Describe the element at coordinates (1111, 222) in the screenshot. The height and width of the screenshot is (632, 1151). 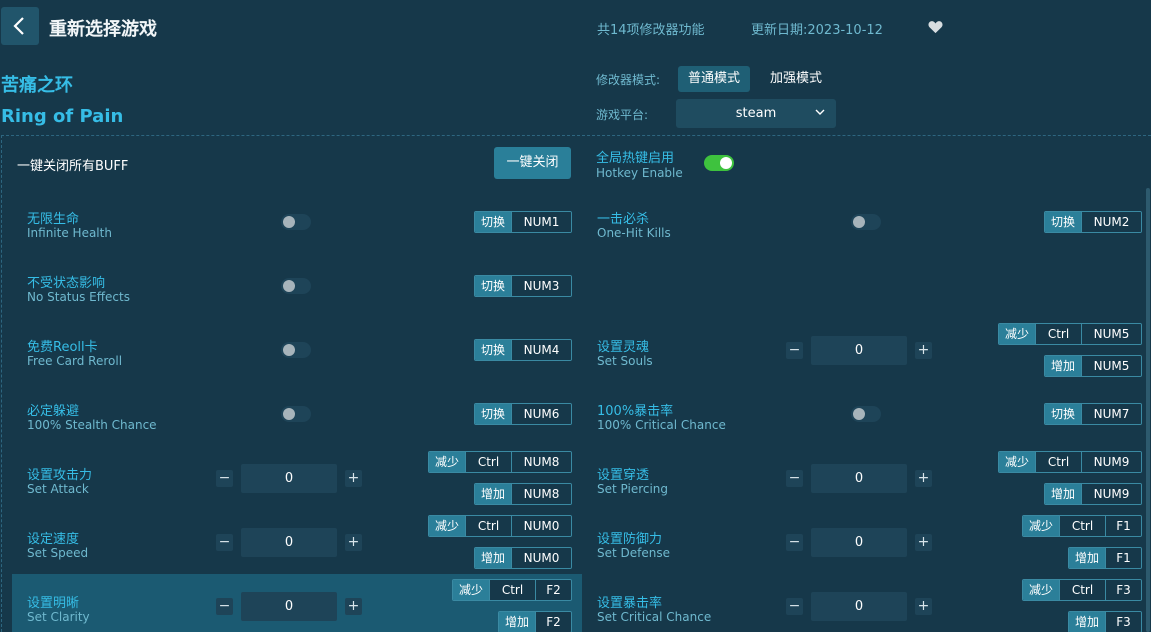
I see `hotkey: NUM2` at that location.